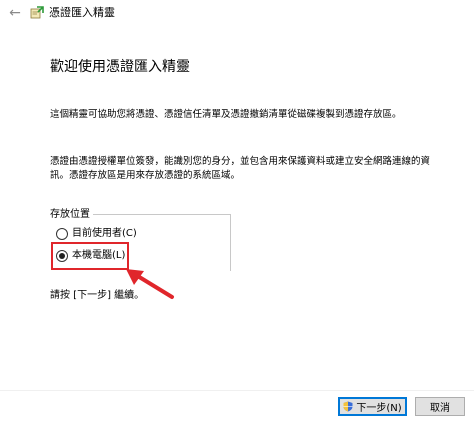  I want to click on back-arrow-icon: ←, so click(15, 13).